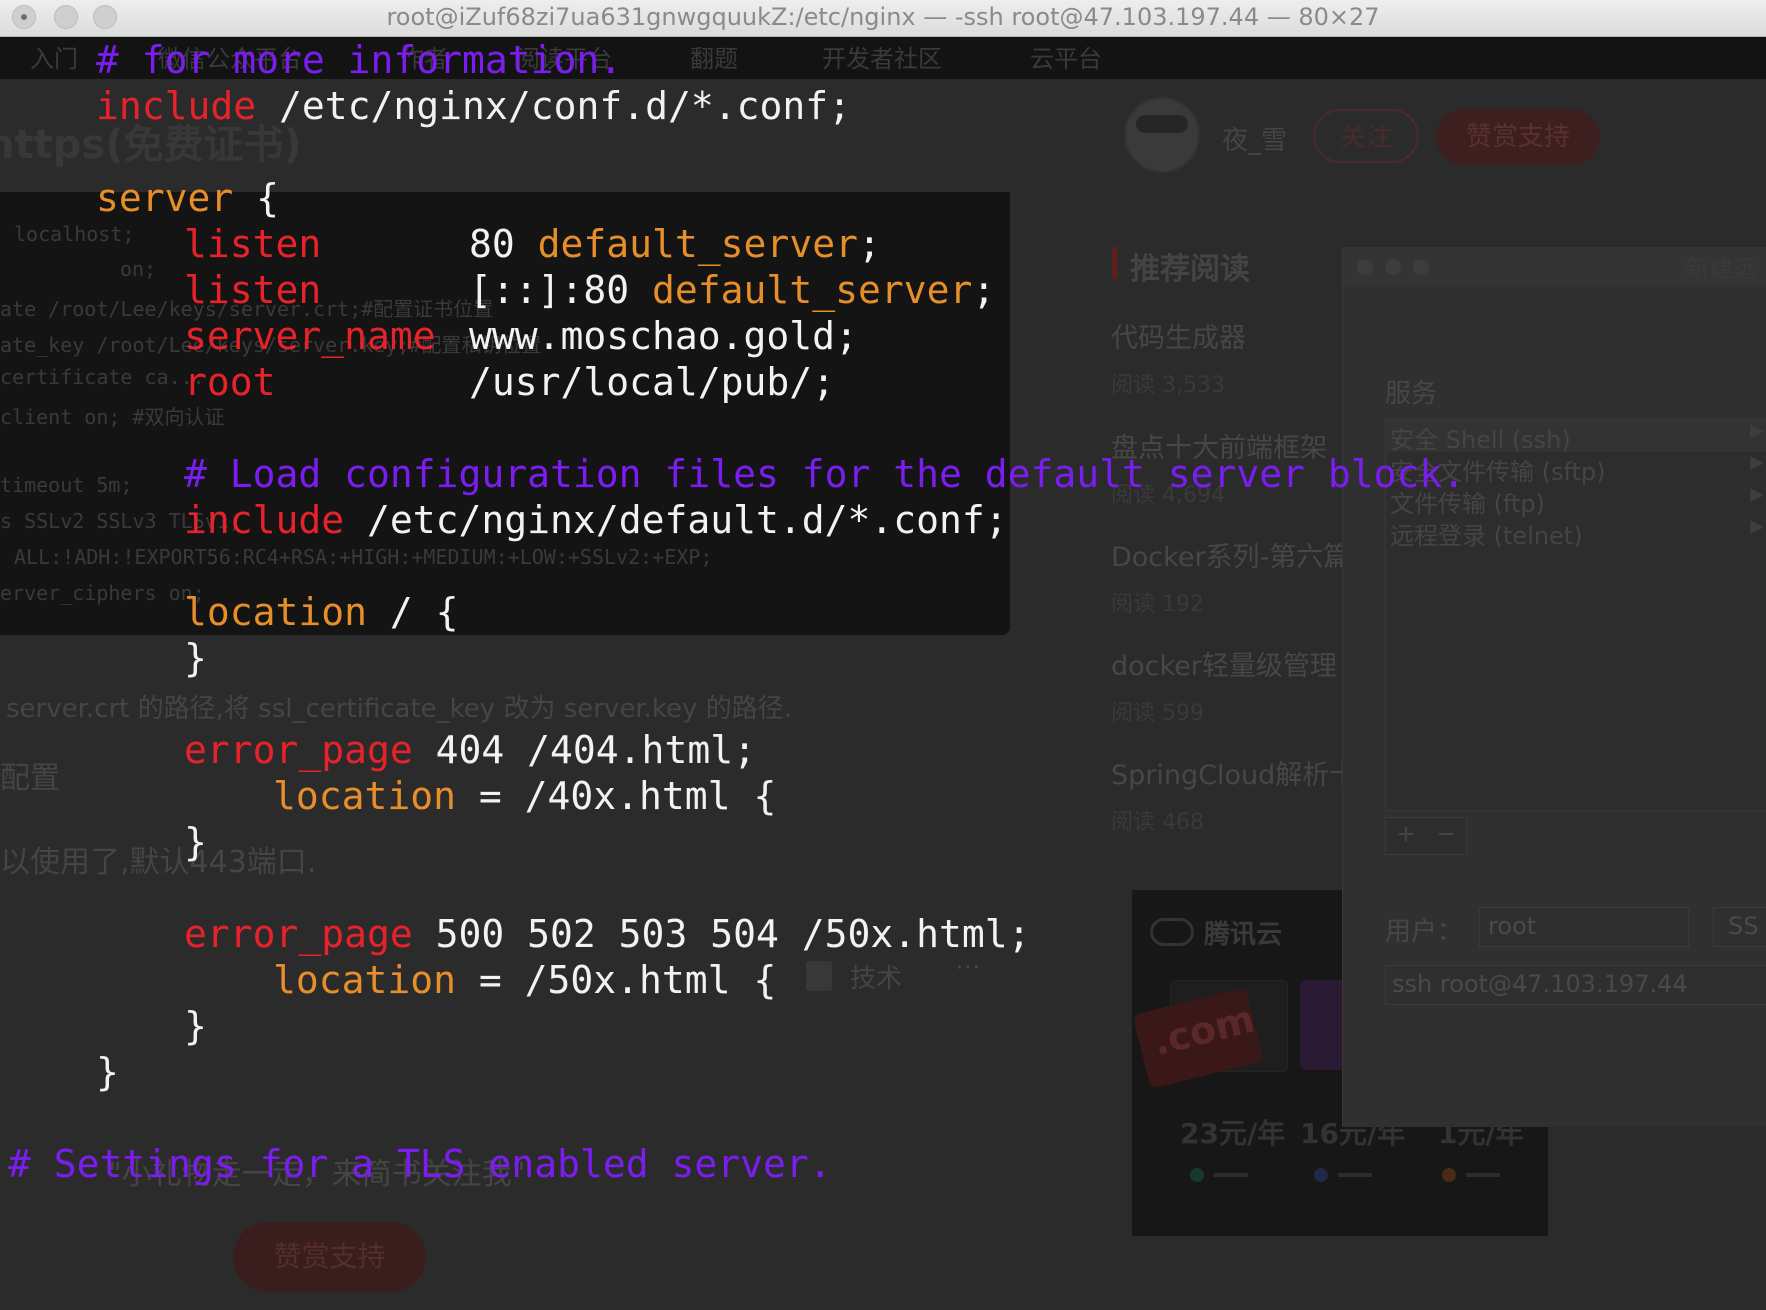  What do you see at coordinates (1554, 266) in the screenshot?
I see `dialog-titlebar: 新建远` at bounding box center [1554, 266].